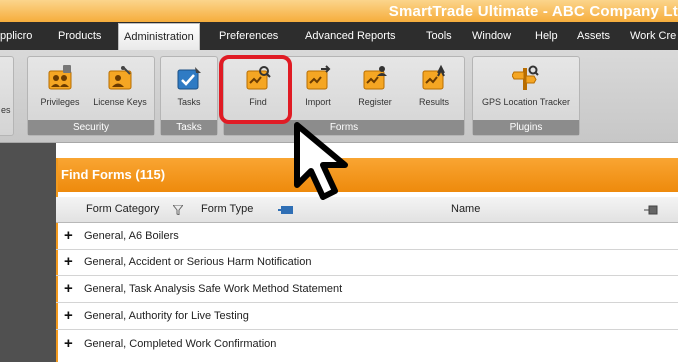 Image resolution: width=678 pixels, height=362 pixels. What do you see at coordinates (6, 110) in the screenshot?
I see `ribbon-cut-label: es` at bounding box center [6, 110].